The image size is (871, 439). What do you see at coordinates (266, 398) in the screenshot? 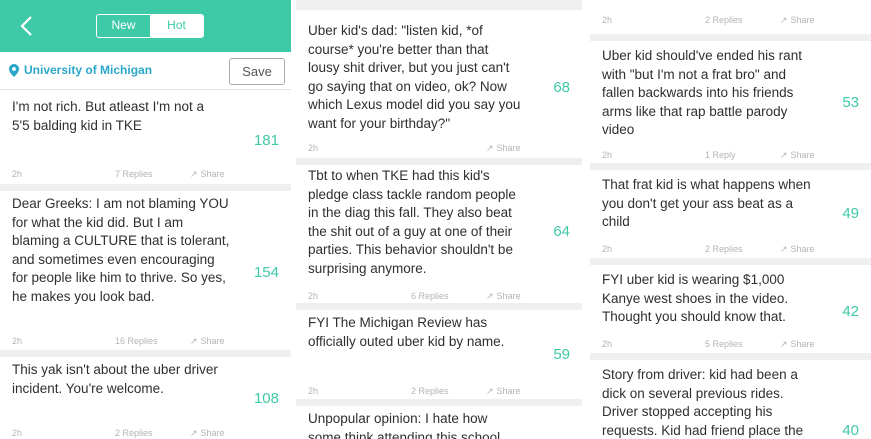
I see `vote-score: 108` at bounding box center [266, 398].